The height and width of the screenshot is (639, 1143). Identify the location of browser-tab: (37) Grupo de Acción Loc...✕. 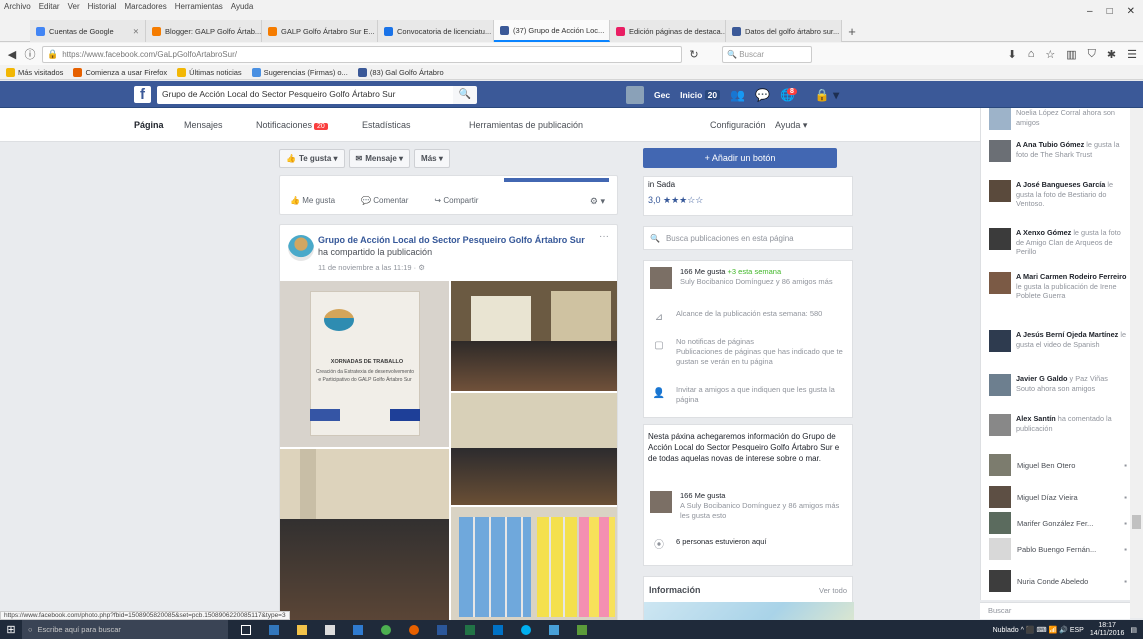
(552, 31).